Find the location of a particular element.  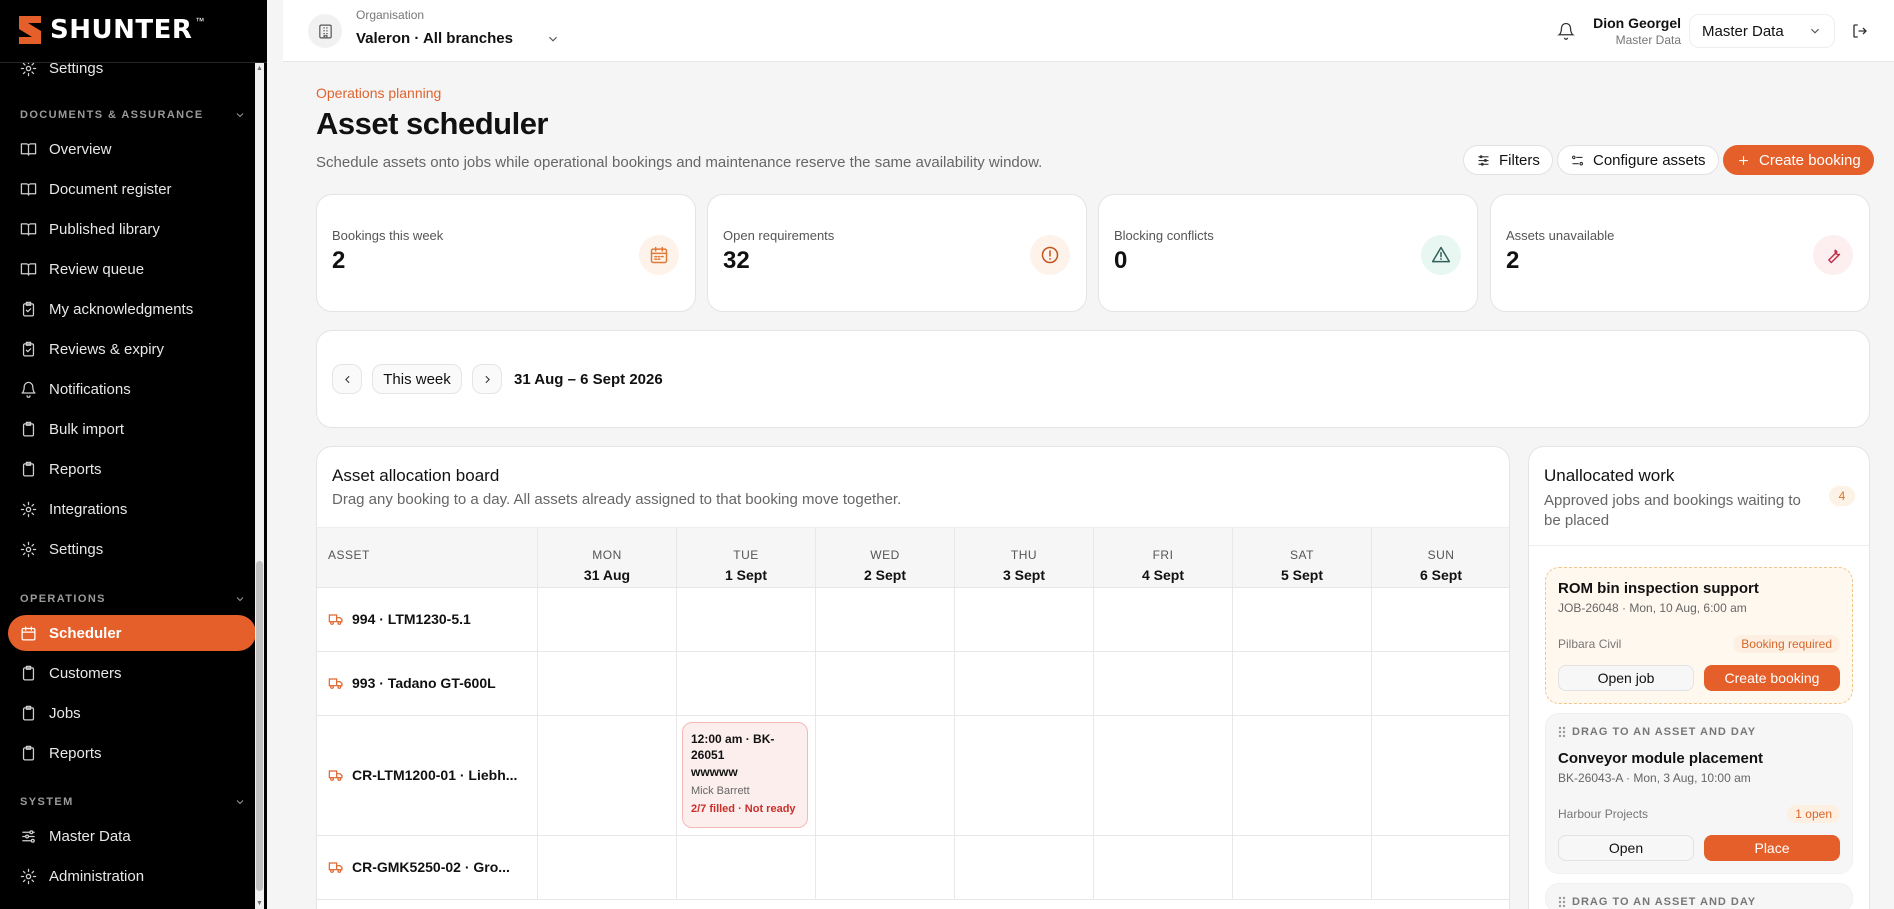

day-of-week: TUE is located at coordinates (746, 555).